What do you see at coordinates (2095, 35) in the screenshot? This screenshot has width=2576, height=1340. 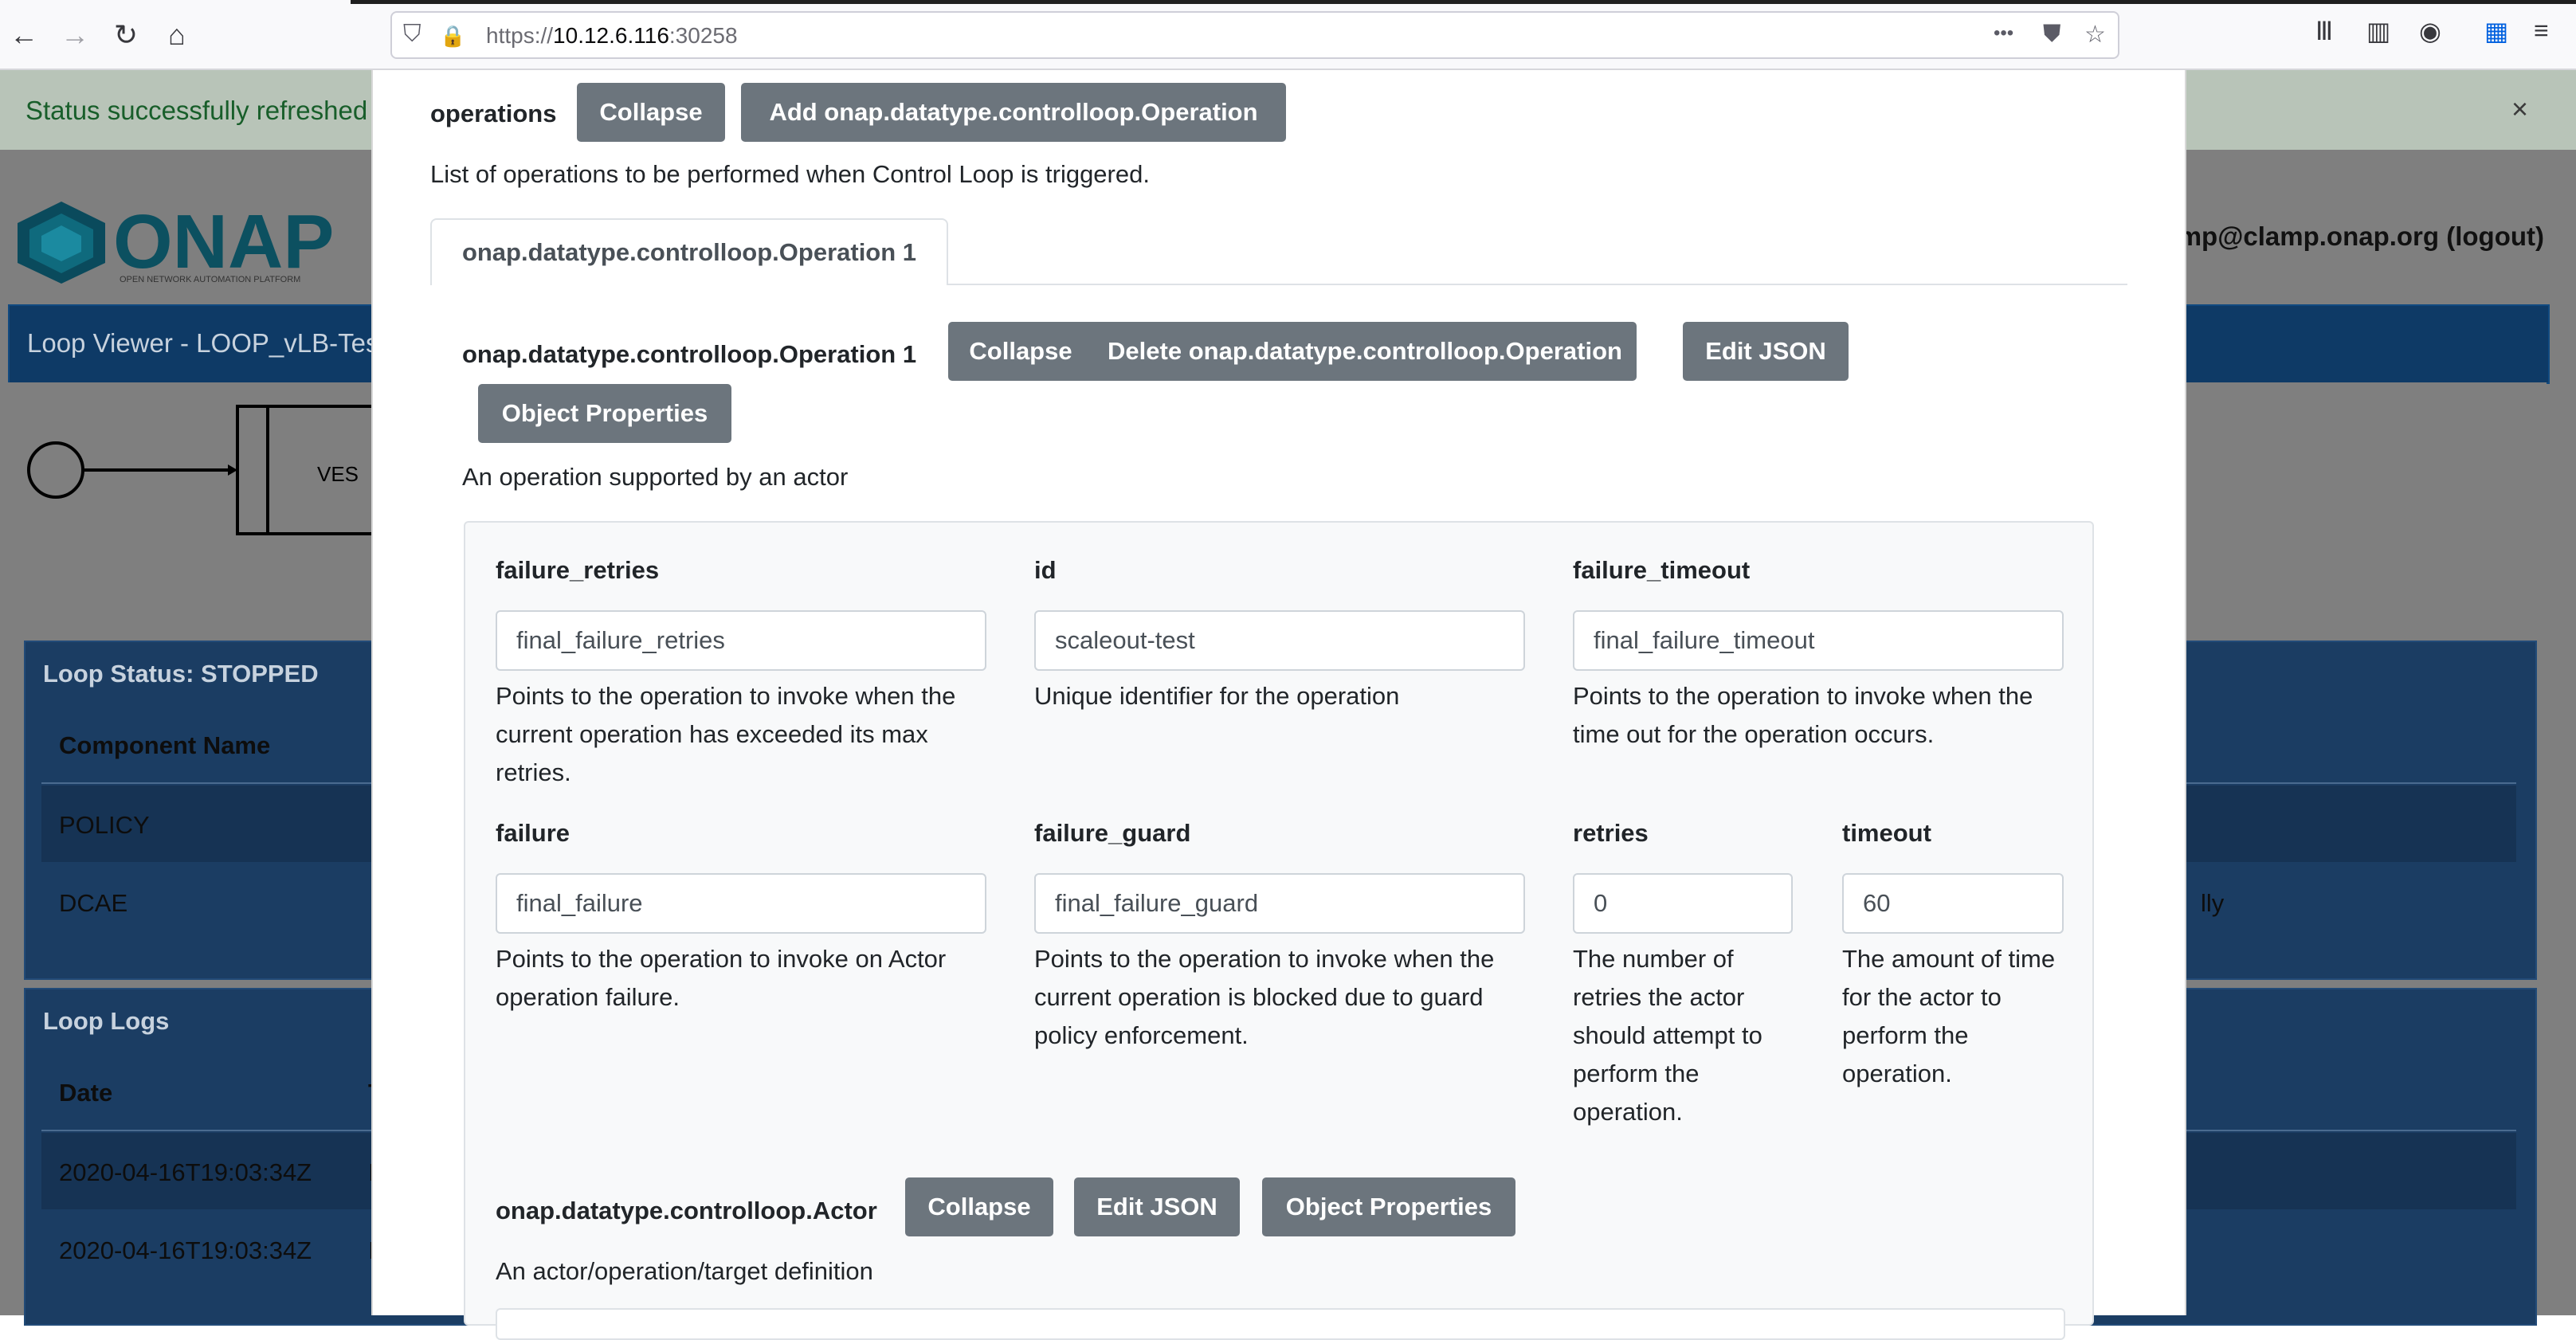 I see `bookmark-star-icon: ☆` at bounding box center [2095, 35].